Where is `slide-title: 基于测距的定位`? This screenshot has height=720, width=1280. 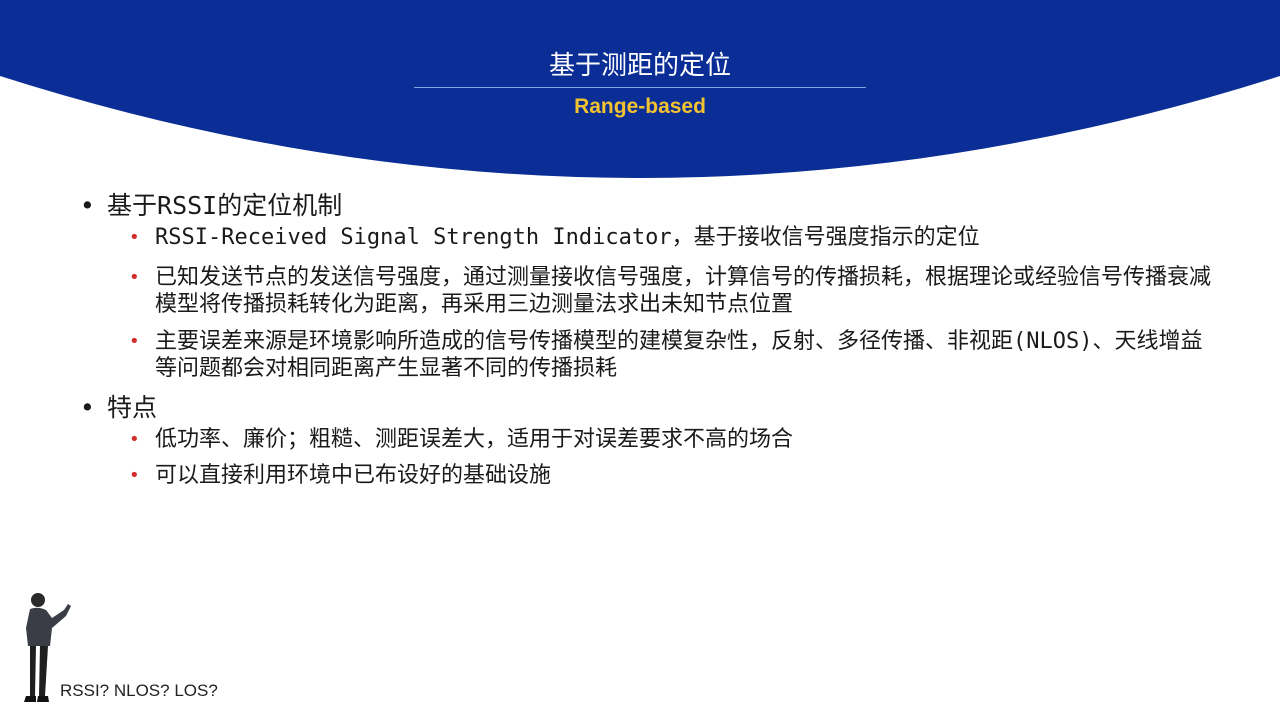
slide-title: 基于测距的定位 is located at coordinates (639, 66).